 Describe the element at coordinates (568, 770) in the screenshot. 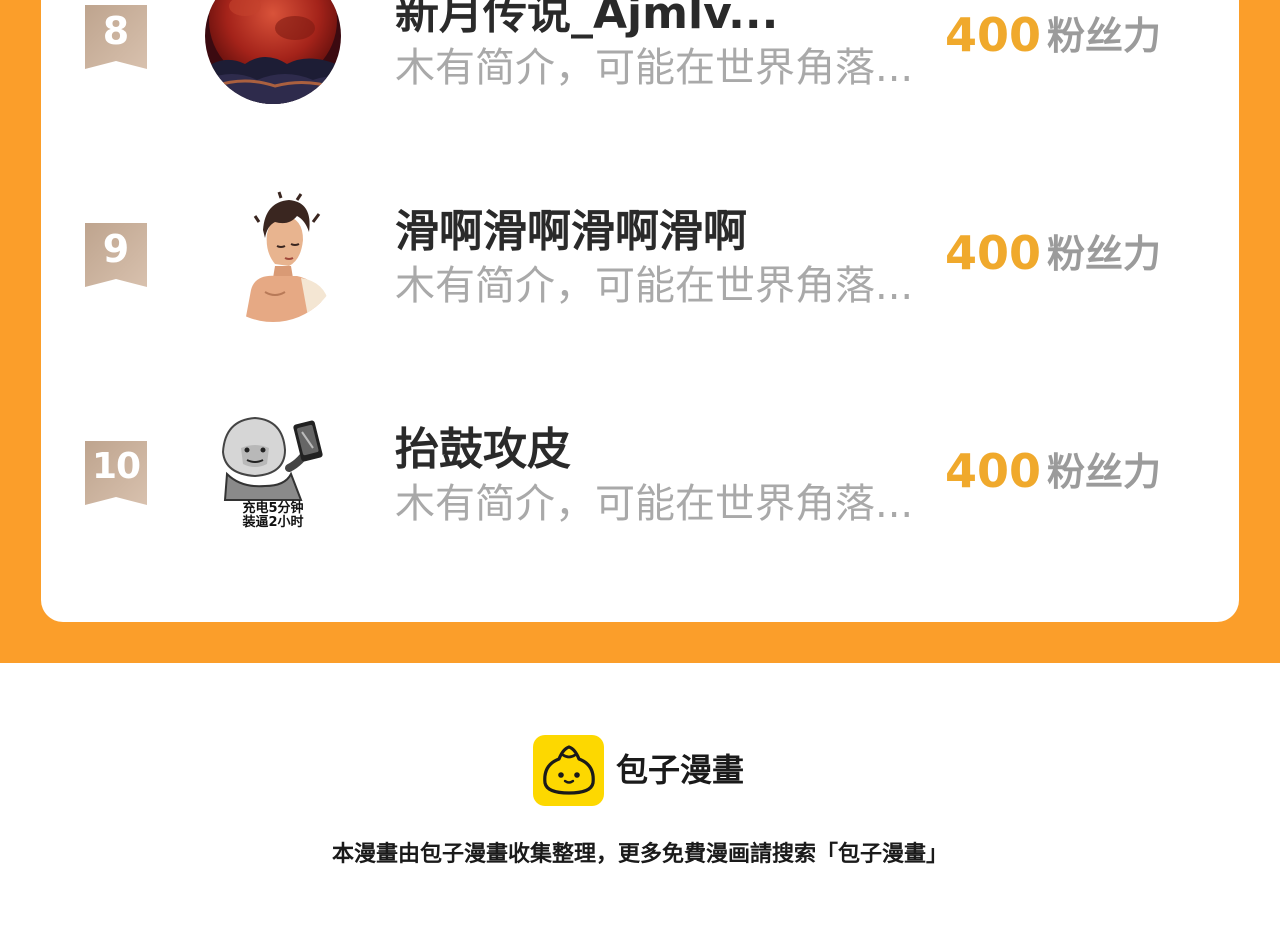

I see `bun-logo-icon` at that location.